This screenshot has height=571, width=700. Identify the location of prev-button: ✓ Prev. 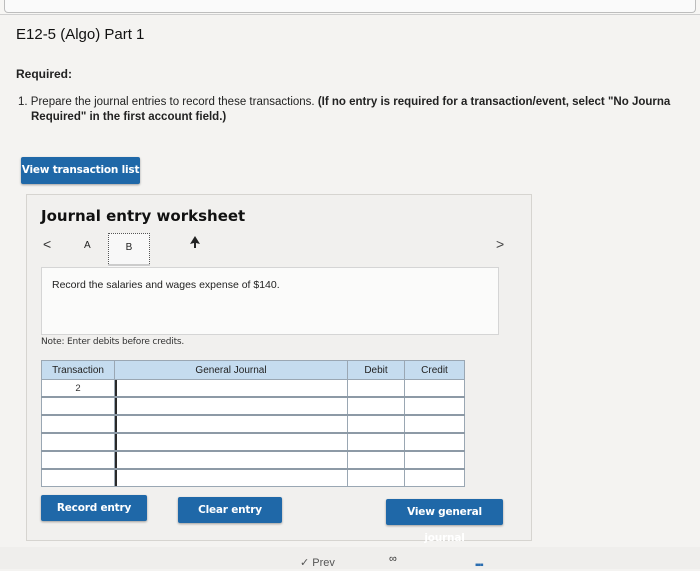
(317, 562).